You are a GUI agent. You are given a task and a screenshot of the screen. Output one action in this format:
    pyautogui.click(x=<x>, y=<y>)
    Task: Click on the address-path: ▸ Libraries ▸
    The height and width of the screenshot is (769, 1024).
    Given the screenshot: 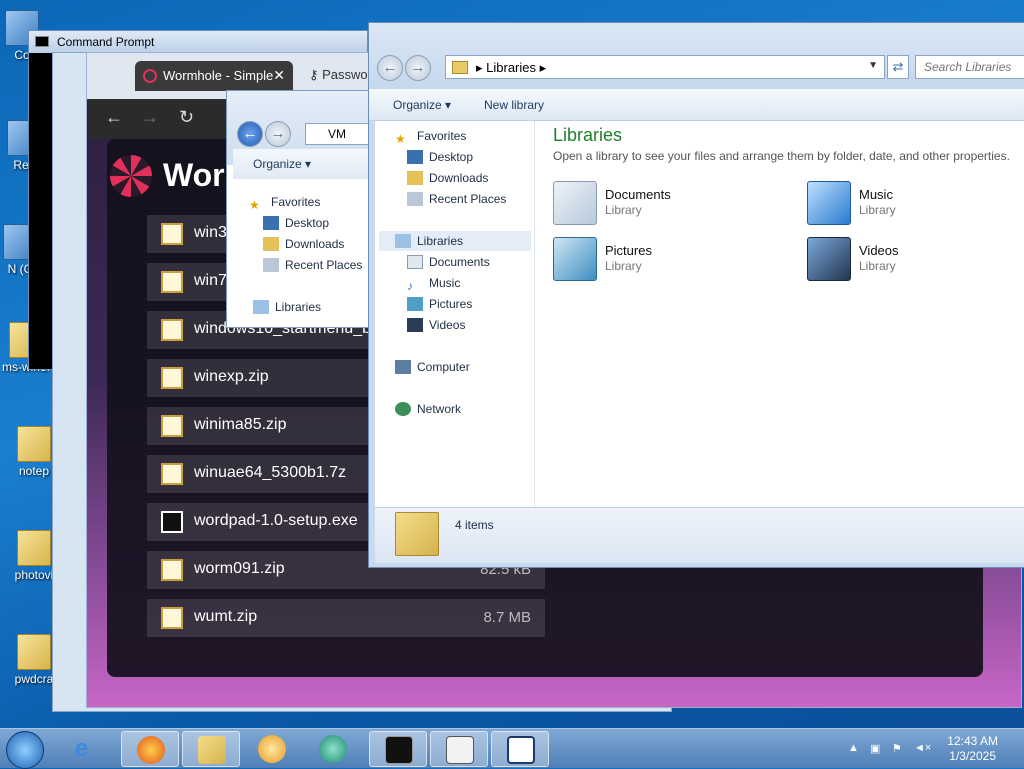 What is the action you would take?
    pyautogui.click(x=511, y=67)
    